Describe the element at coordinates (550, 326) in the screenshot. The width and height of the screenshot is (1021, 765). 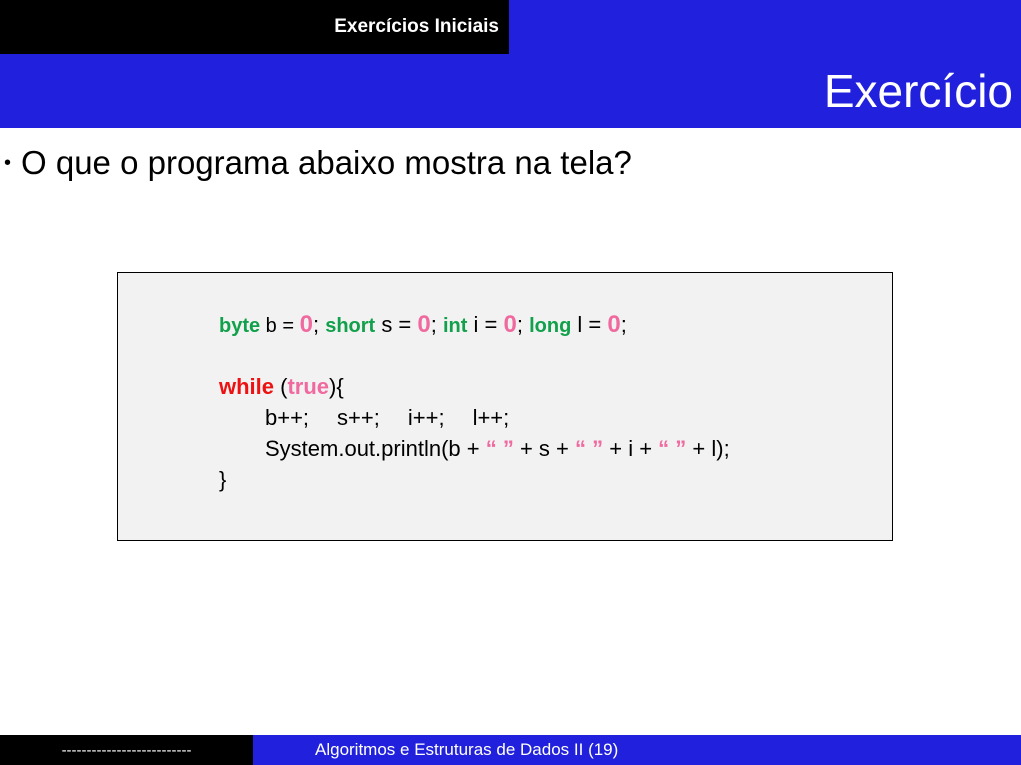
I see `keyword-long: long` at that location.